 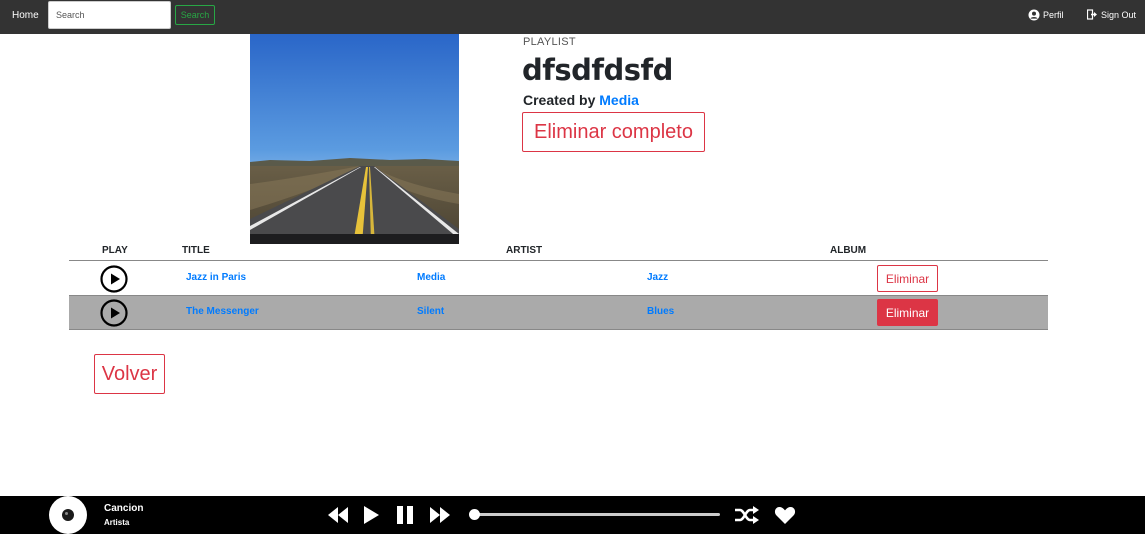 I want to click on rewind-icon, so click(x=338, y=516).